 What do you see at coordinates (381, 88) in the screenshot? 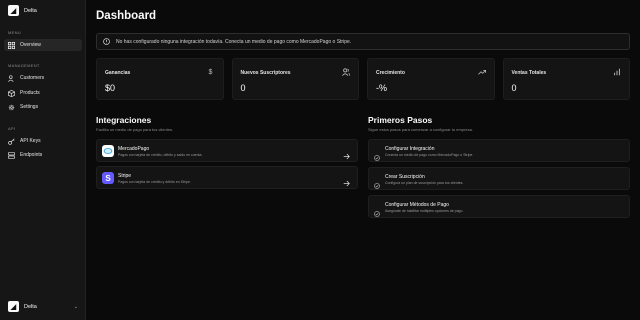
I see `stat-value: -%` at bounding box center [381, 88].